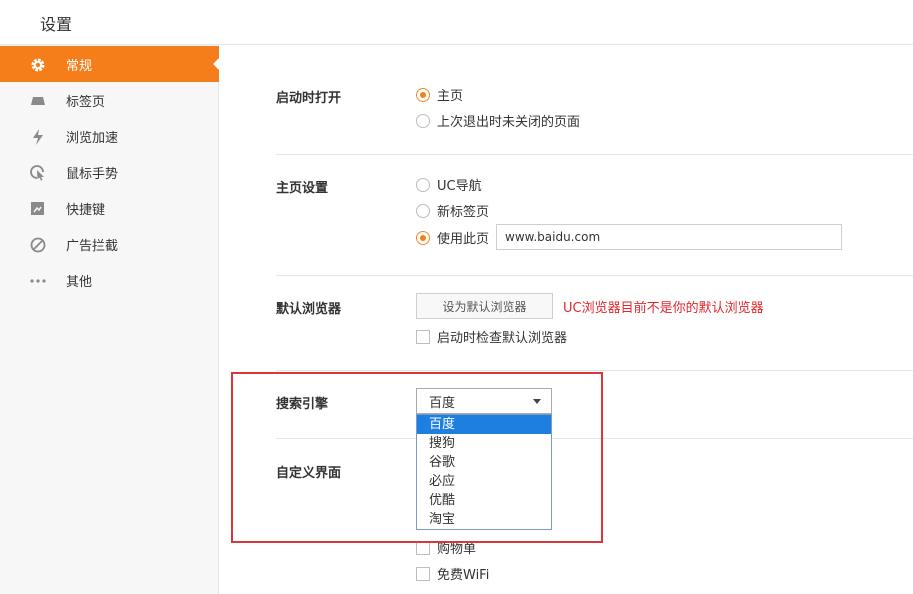 The width and height of the screenshot is (913, 594). I want to click on sidebar-item-label: 广告拦截, so click(92, 246).